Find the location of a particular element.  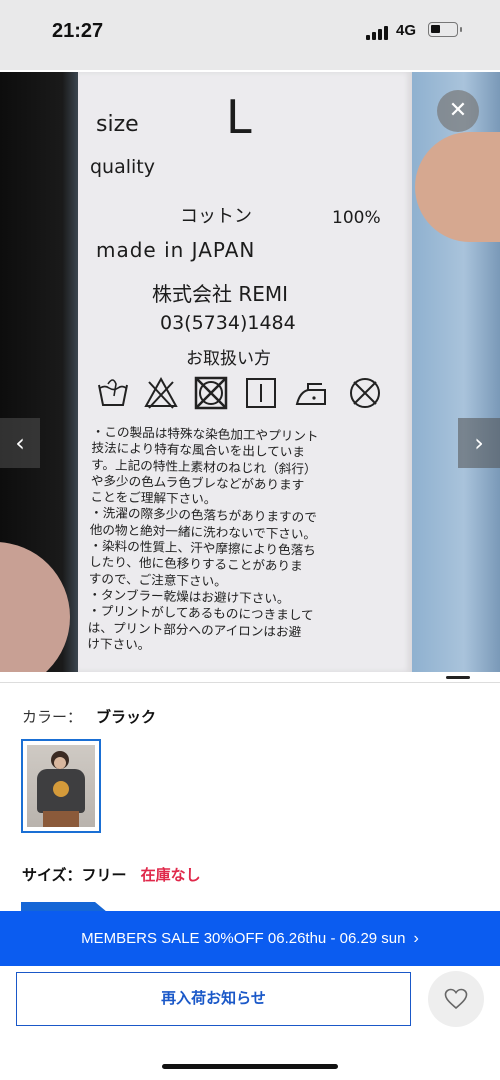

signal-icon is located at coordinates (378, 32).